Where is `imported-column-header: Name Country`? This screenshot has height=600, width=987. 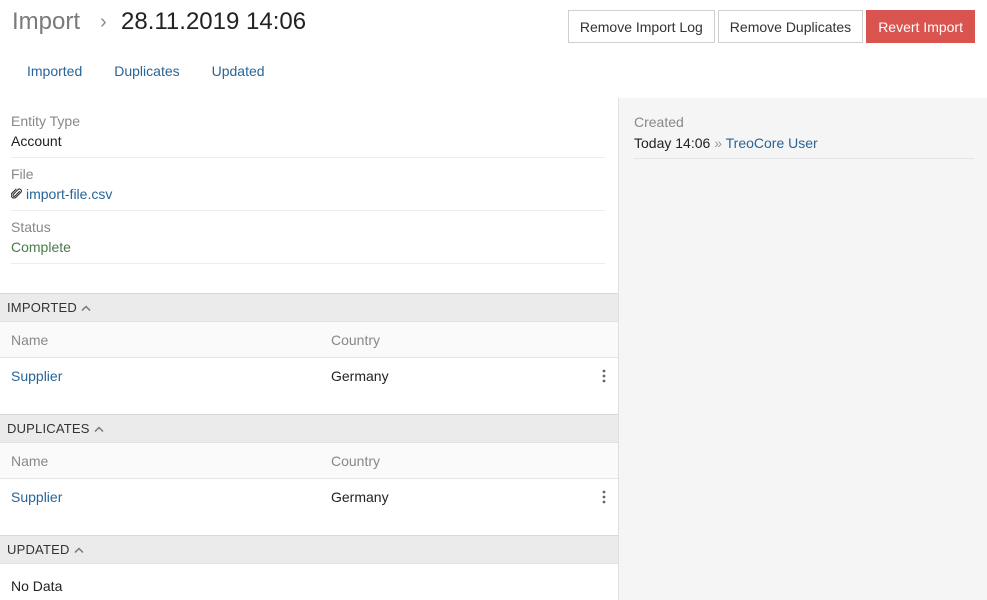
imported-column-header: Name Country is located at coordinates (309, 340).